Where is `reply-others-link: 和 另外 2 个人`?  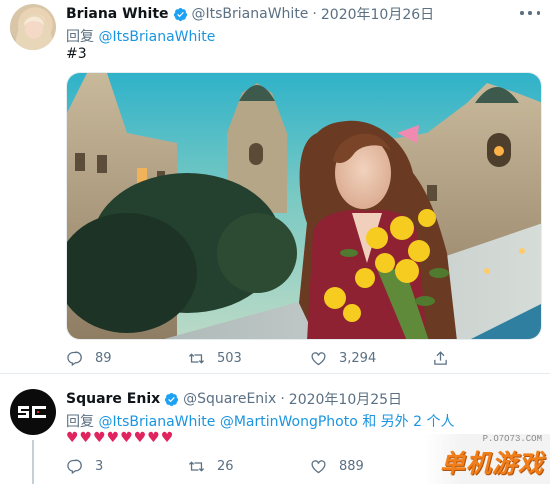
reply-others-link: 和 另外 2 个人 is located at coordinates (406, 422).